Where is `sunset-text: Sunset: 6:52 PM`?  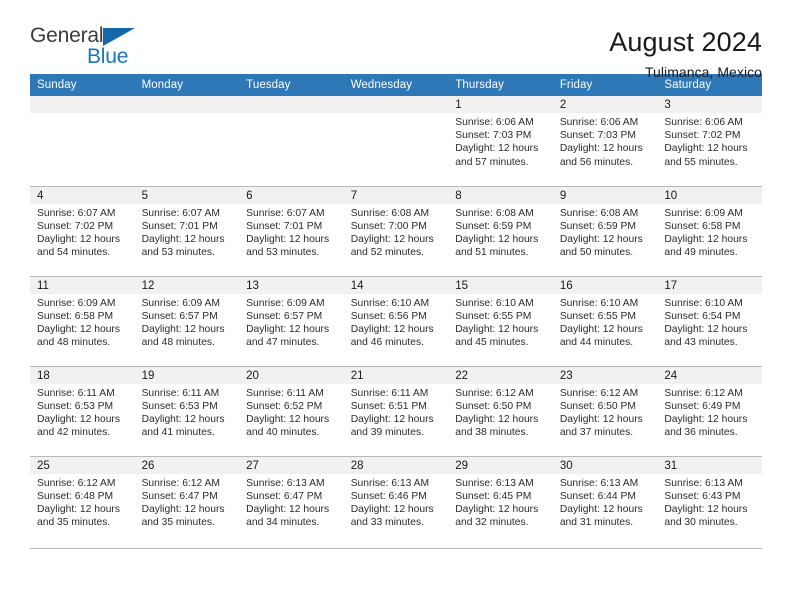 sunset-text: Sunset: 6:52 PM is located at coordinates (284, 406).